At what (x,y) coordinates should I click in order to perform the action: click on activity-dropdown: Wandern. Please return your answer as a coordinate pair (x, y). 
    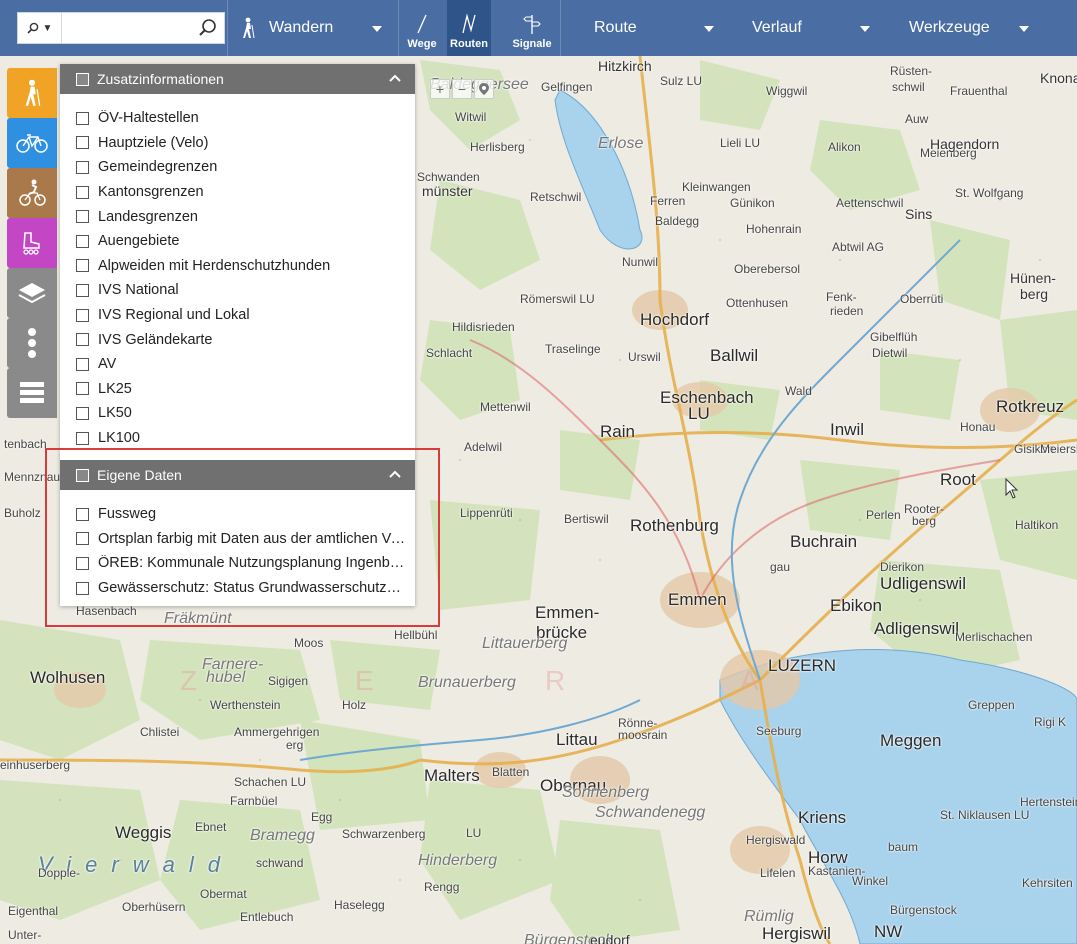
    Looking at the image, I should click on (316, 28).